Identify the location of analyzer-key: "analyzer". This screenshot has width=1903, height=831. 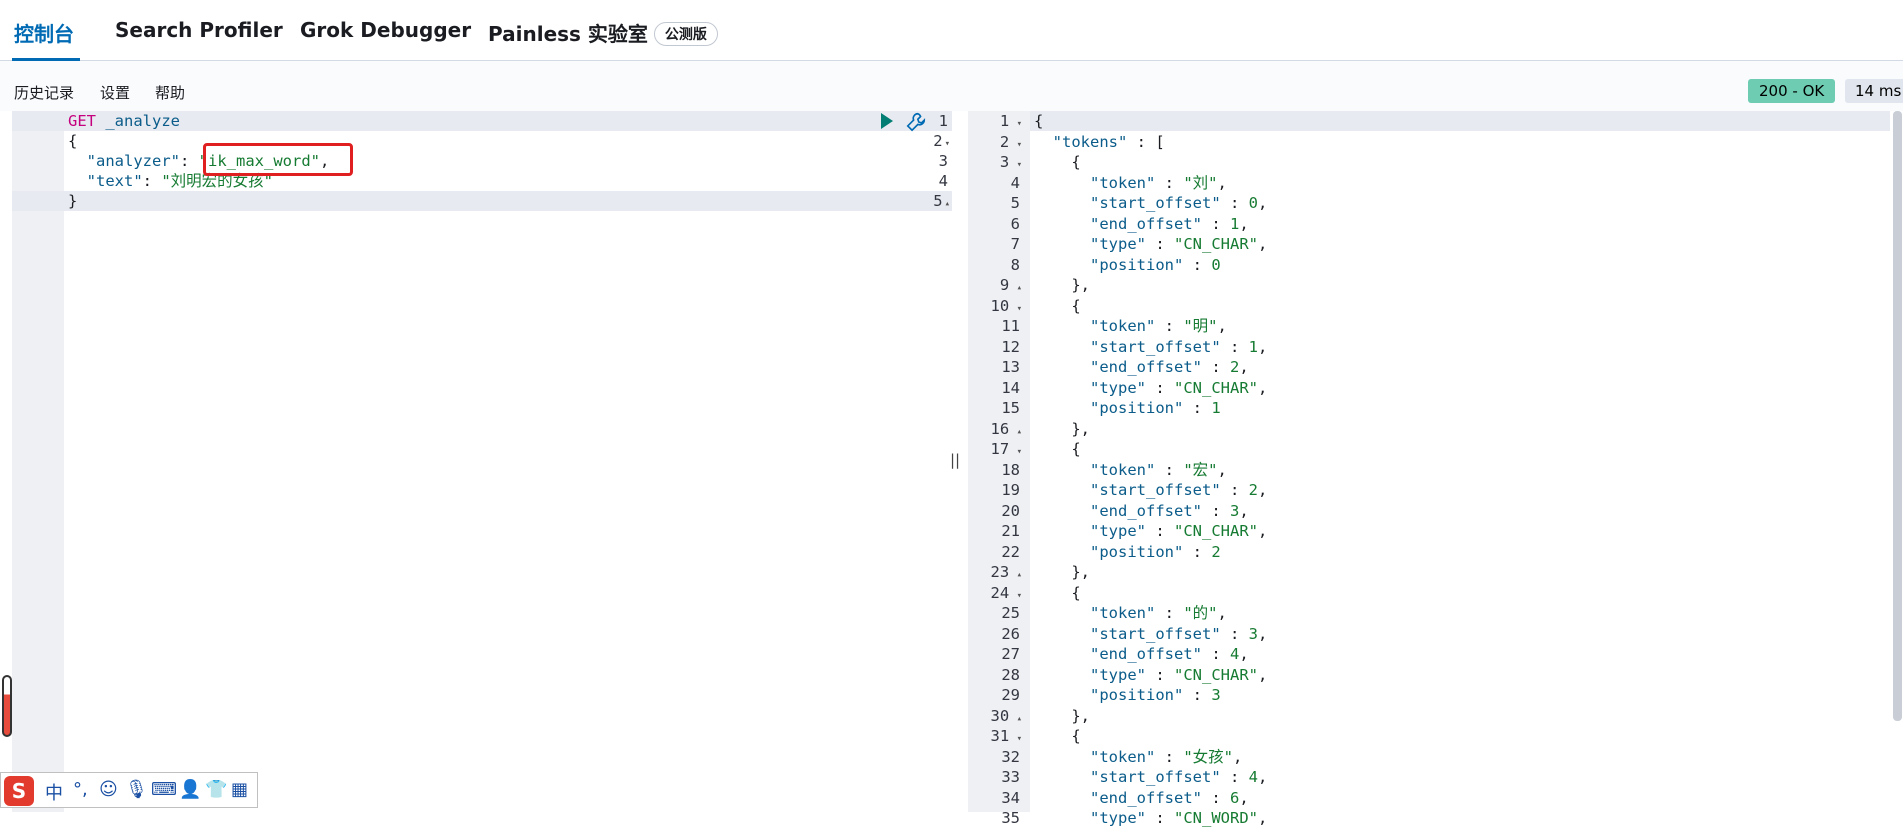
(133, 161).